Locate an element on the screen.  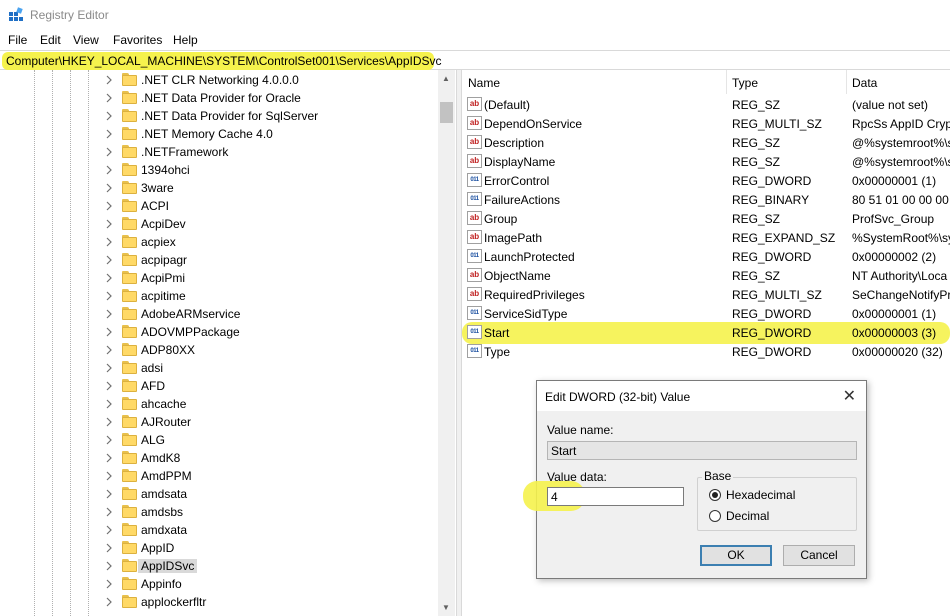
scroll-down-icon: ▼ is located at coordinates (446, 607).